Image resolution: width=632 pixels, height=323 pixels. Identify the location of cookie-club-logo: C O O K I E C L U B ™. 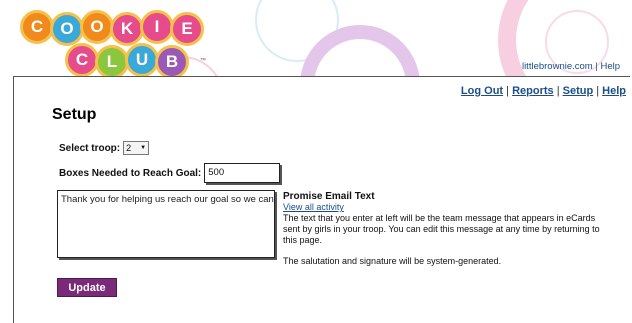
(120, 45).